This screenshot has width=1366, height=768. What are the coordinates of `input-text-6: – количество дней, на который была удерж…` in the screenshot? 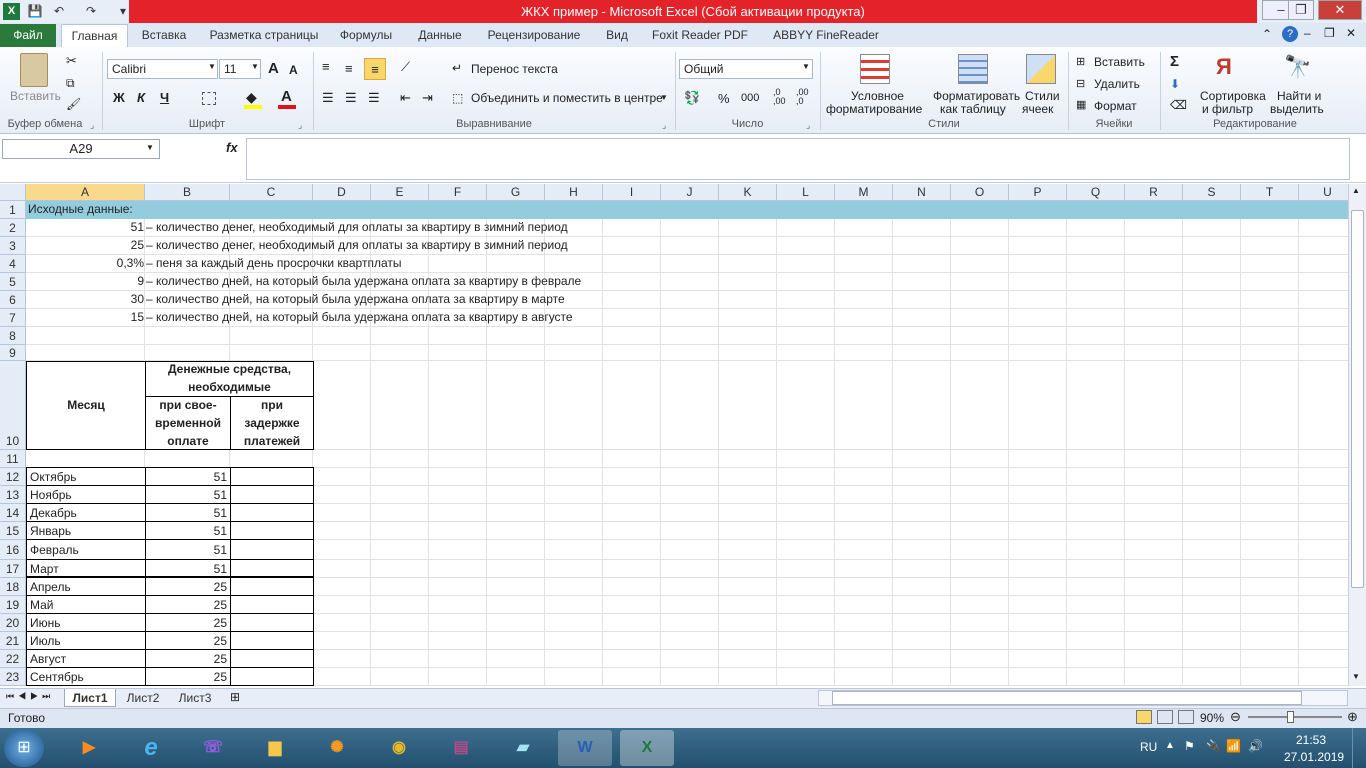 It's located at (359, 317).